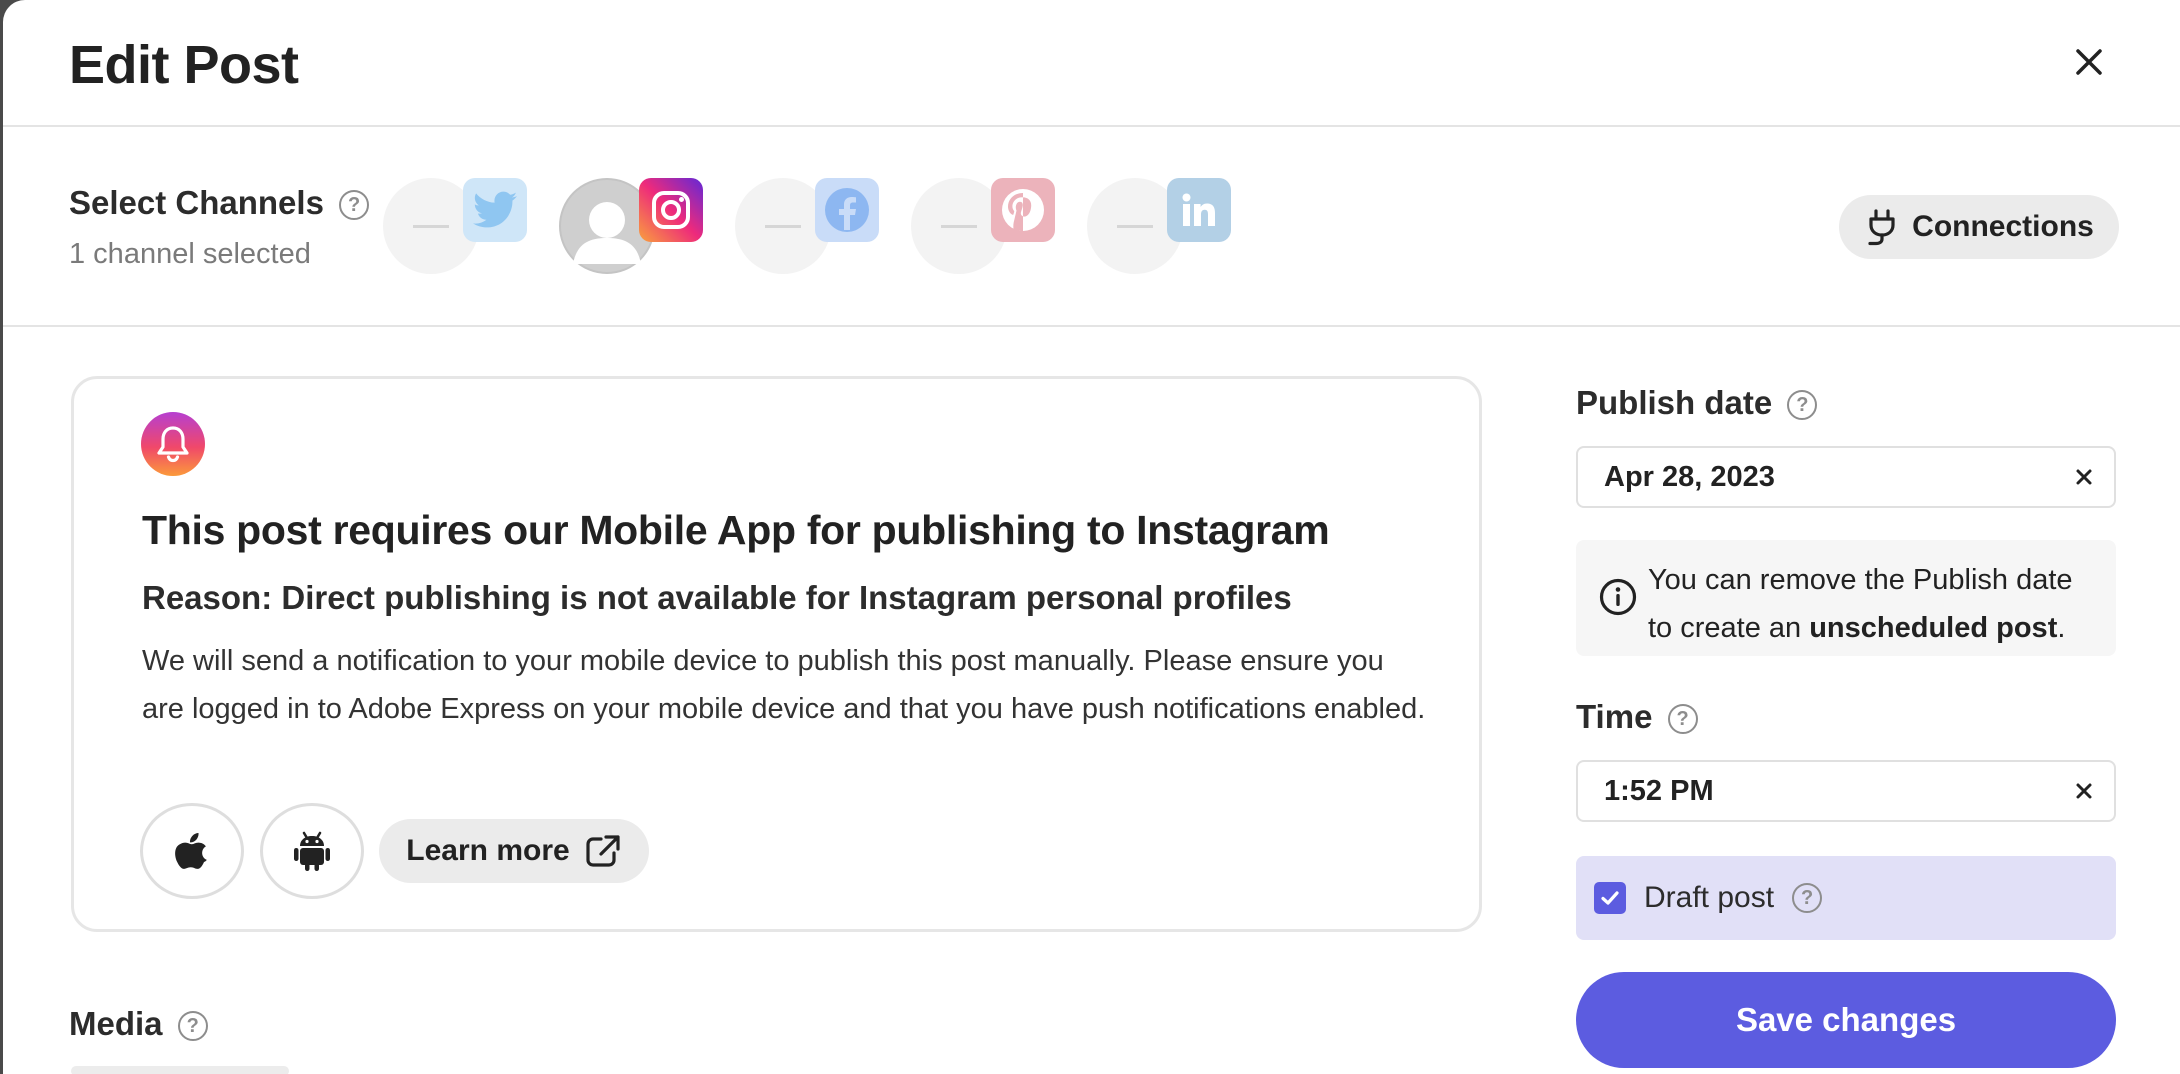  What do you see at coordinates (190, 254) in the screenshot?
I see `channels-selected-count: 1 channel selected` at bounding box center [190, 254].